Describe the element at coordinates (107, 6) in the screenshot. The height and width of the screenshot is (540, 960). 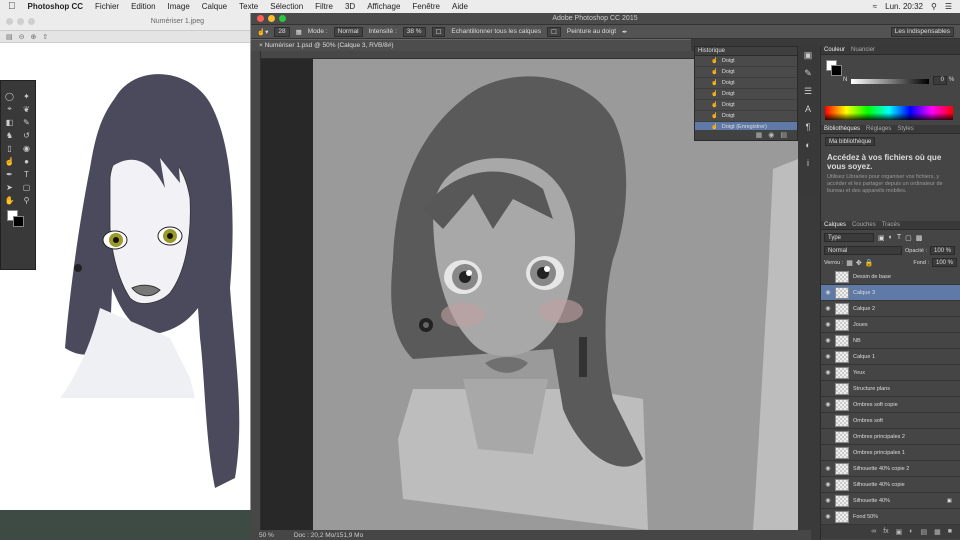
I see `menu-fichier: Fichier` at that location.